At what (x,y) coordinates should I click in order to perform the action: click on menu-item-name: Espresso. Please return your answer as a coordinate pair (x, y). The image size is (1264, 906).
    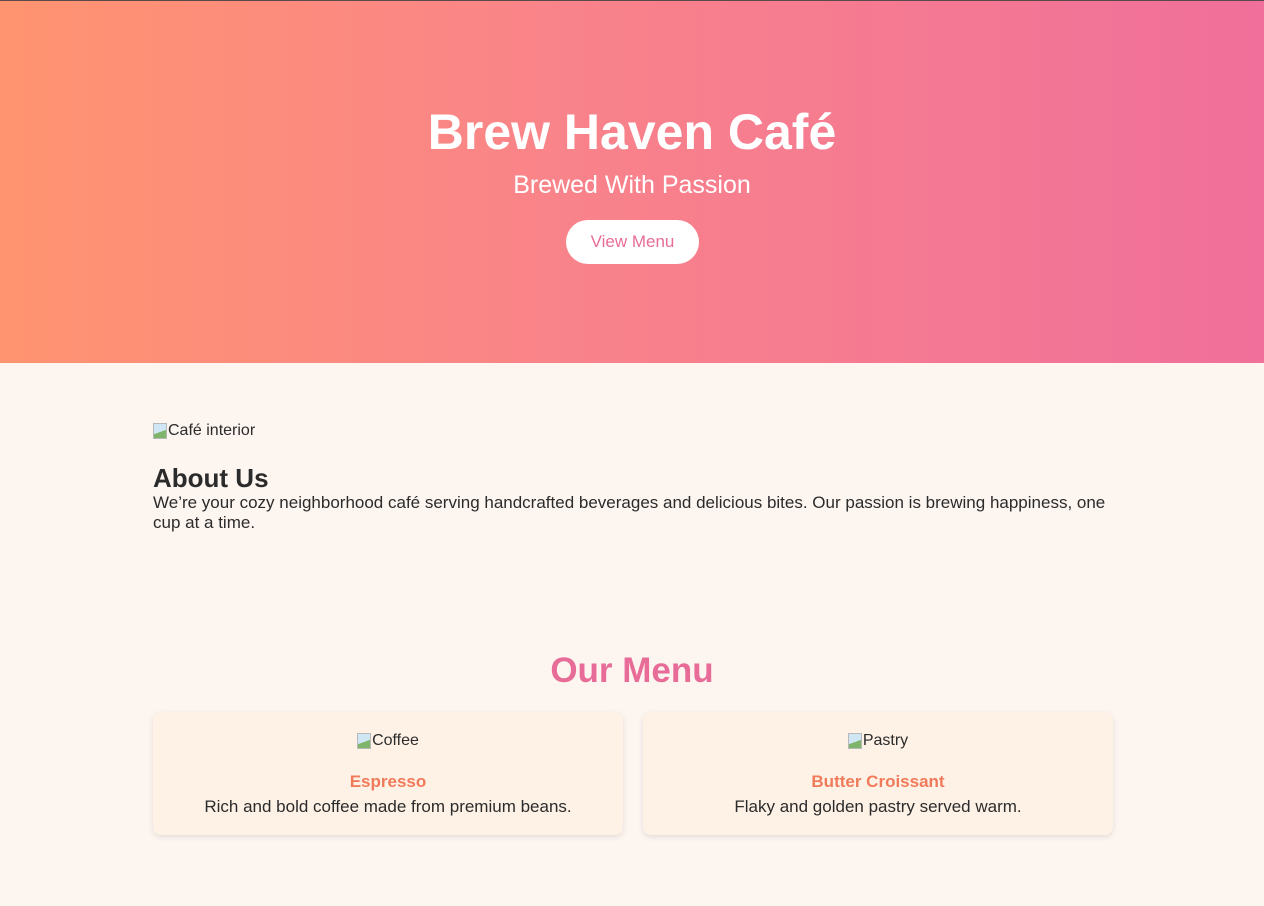
    Looking at the image, I should click on (388, 781).